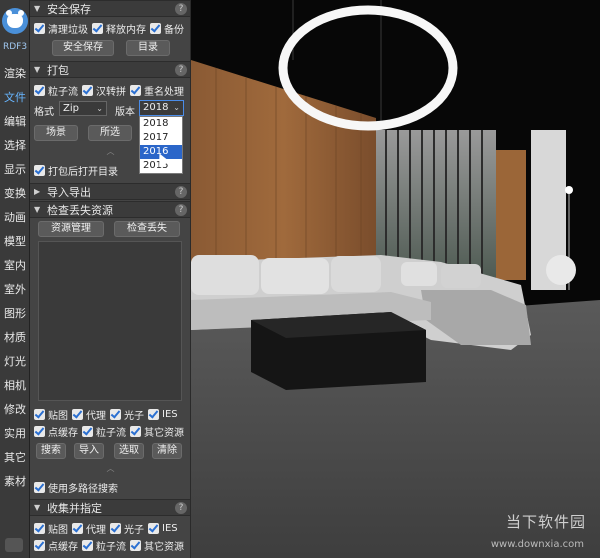 This screenshot has height=558, width=600. Describe the element at coordinates (15, 482) in the screenshot. I see `sidebar-item-assets: 素材` at that location.